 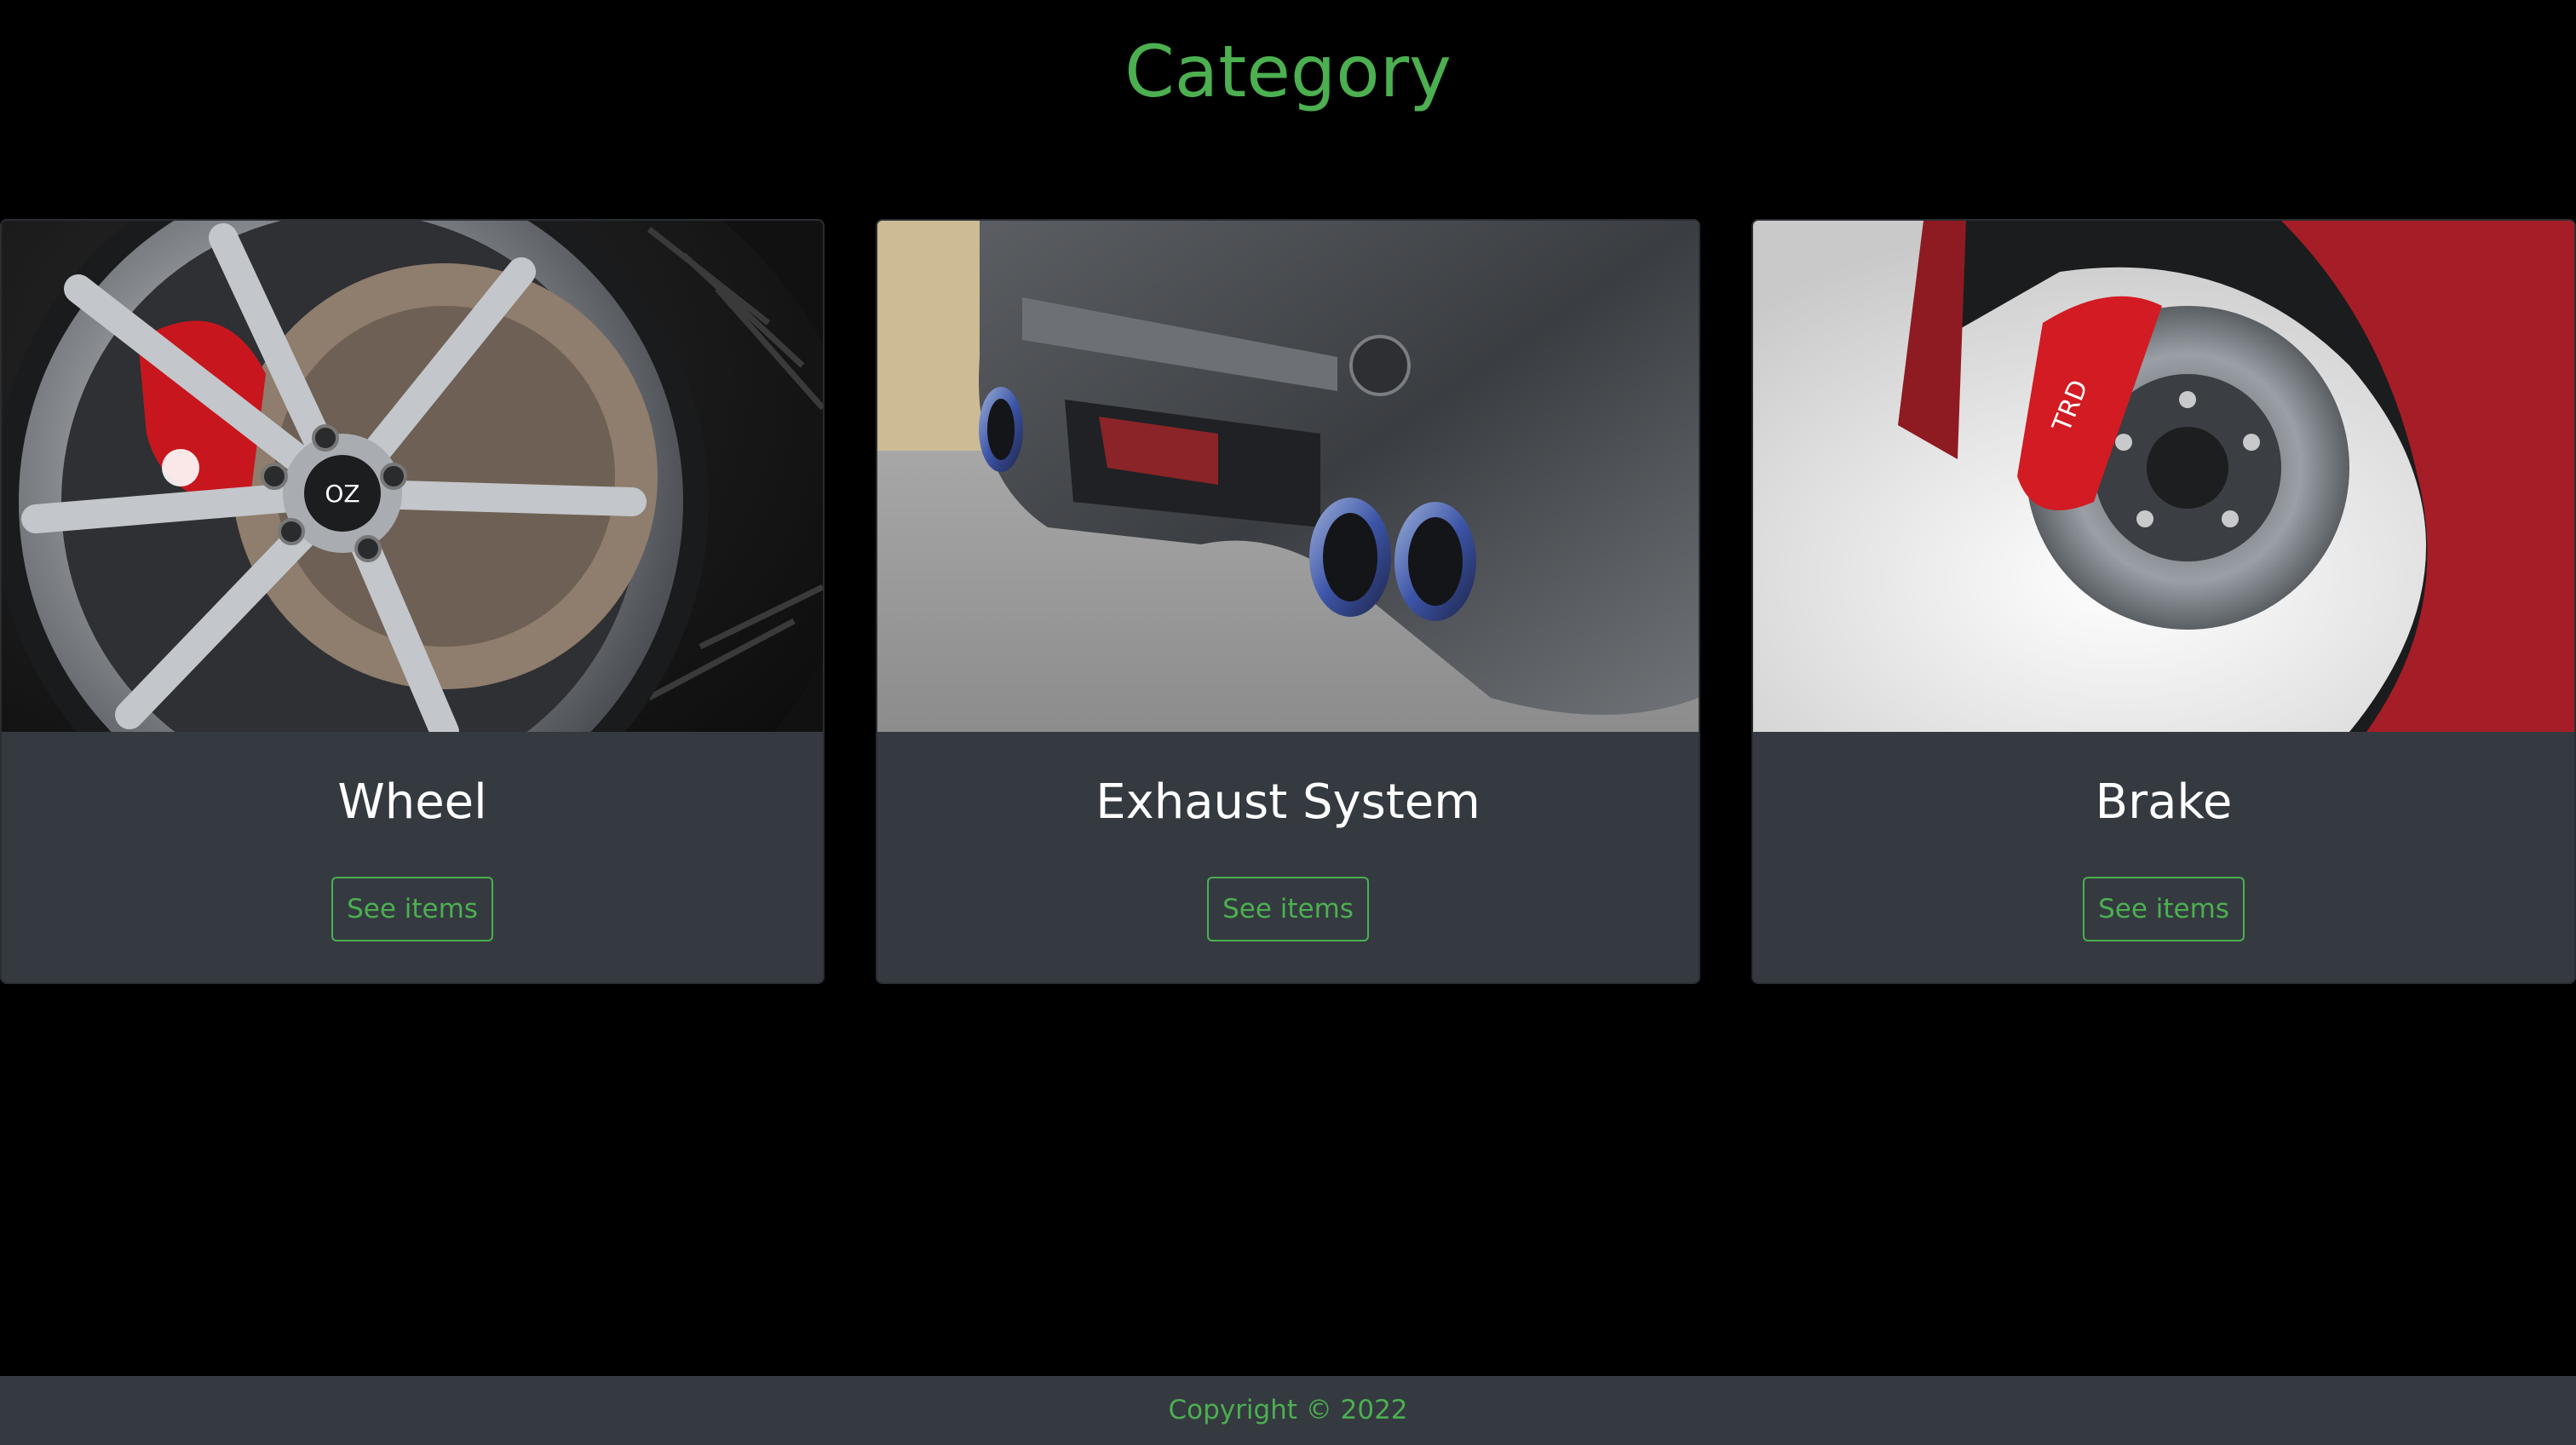 I want to click on footer: Copyright © 2022, so click(x=1288, y=1410).